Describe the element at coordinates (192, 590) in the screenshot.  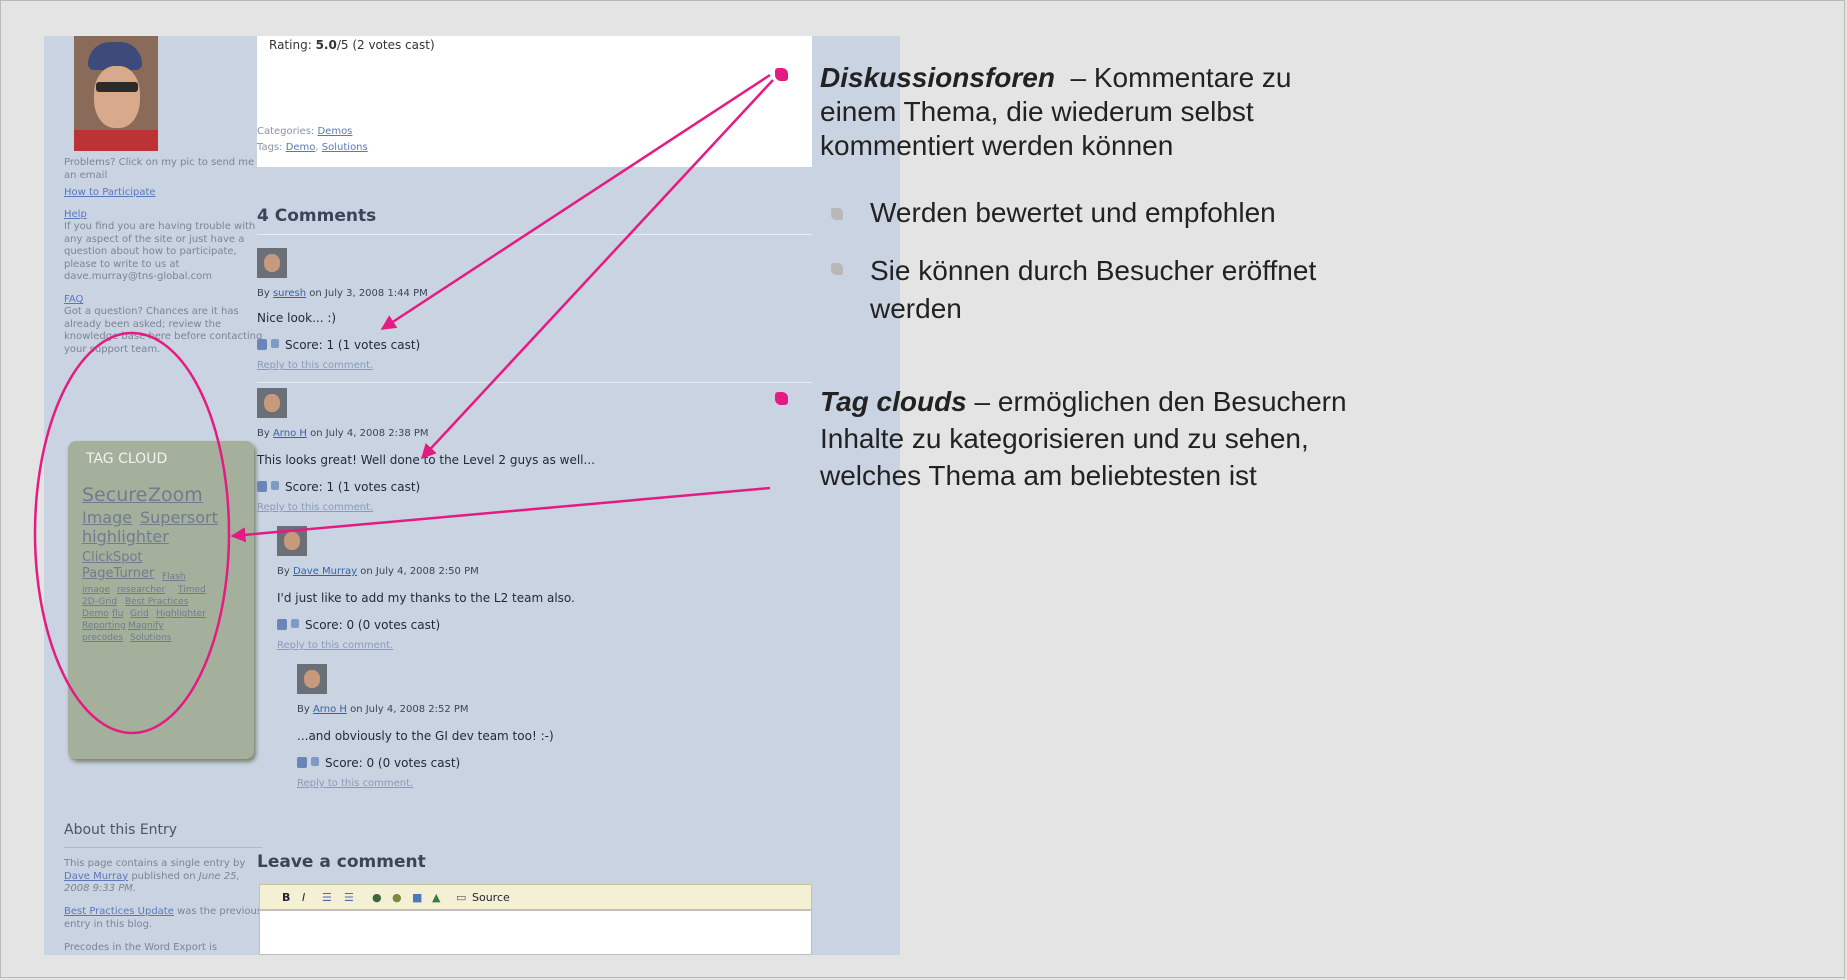
I see `tag-link: Timed` at that location.